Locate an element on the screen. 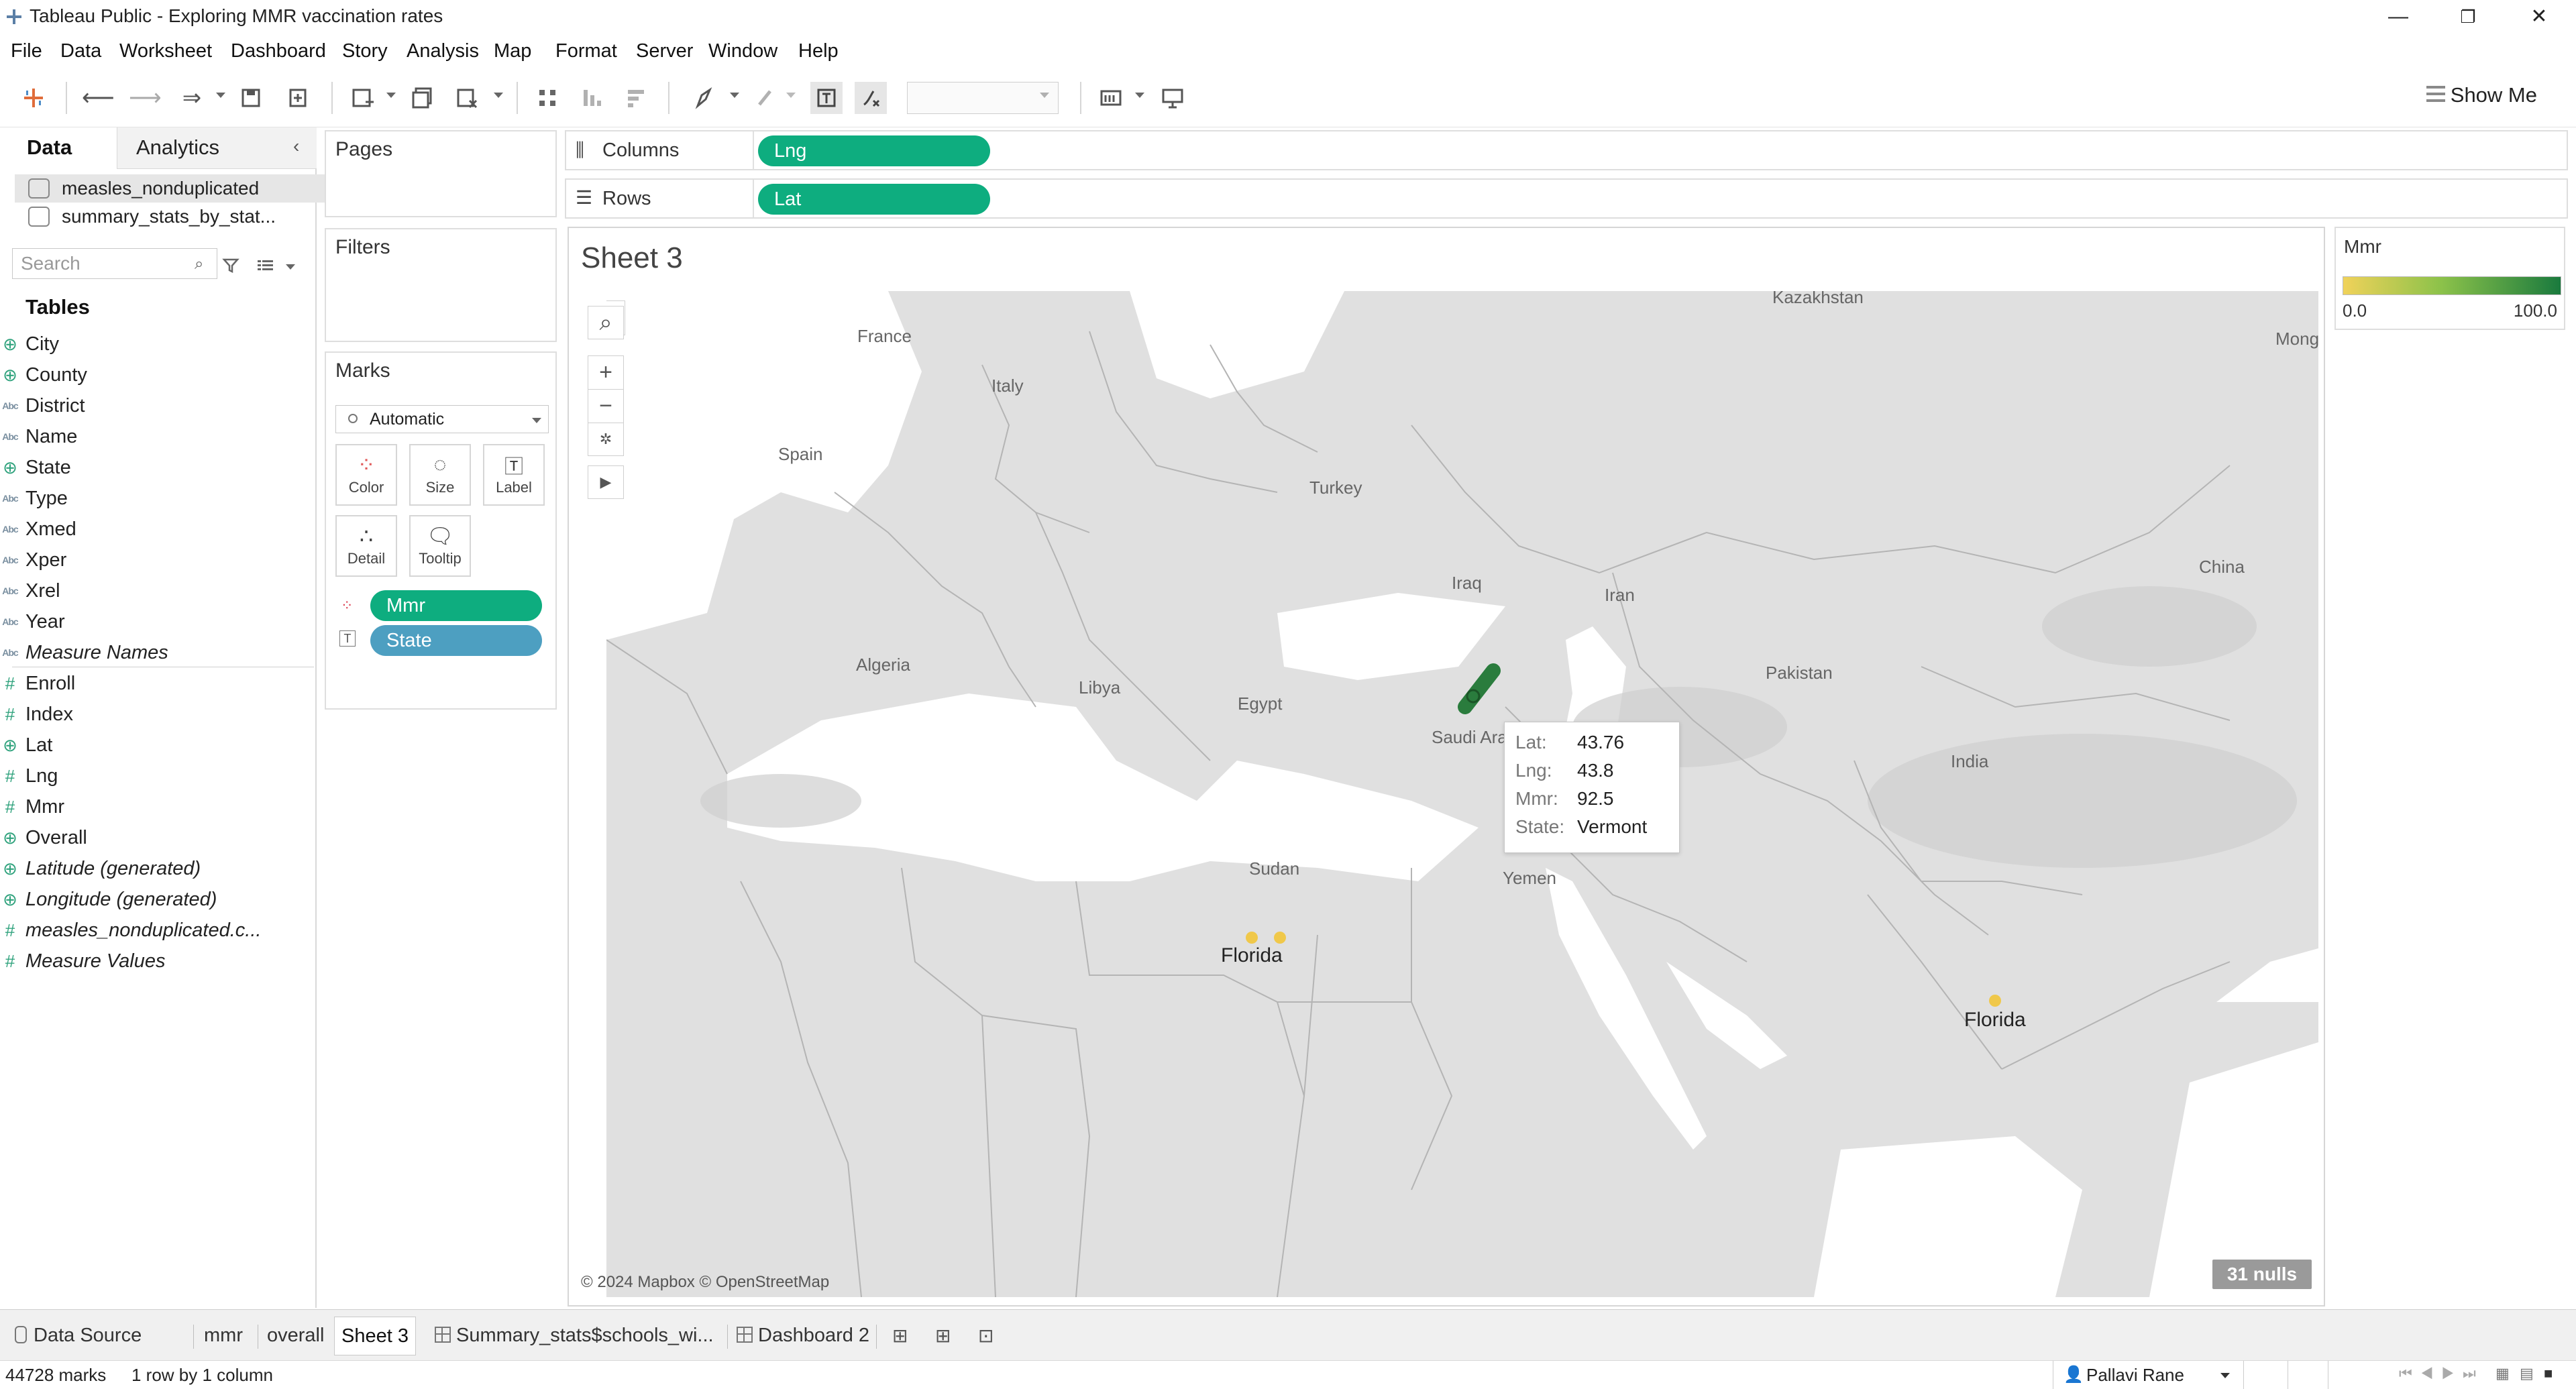 The width and height of the screenshot is (2576, 1389). map-search-button: ⌕ is located at coordinates (606, 322).